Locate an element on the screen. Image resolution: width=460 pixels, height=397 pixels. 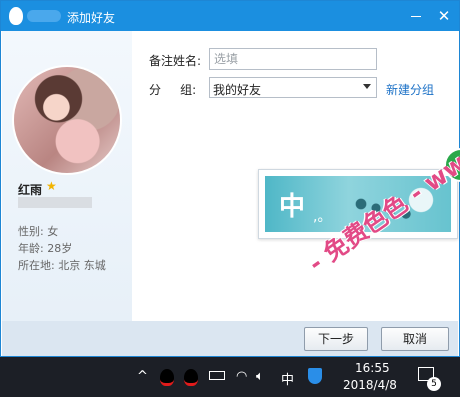
window-title: 添加好友 is located at coordinates (91, 18).